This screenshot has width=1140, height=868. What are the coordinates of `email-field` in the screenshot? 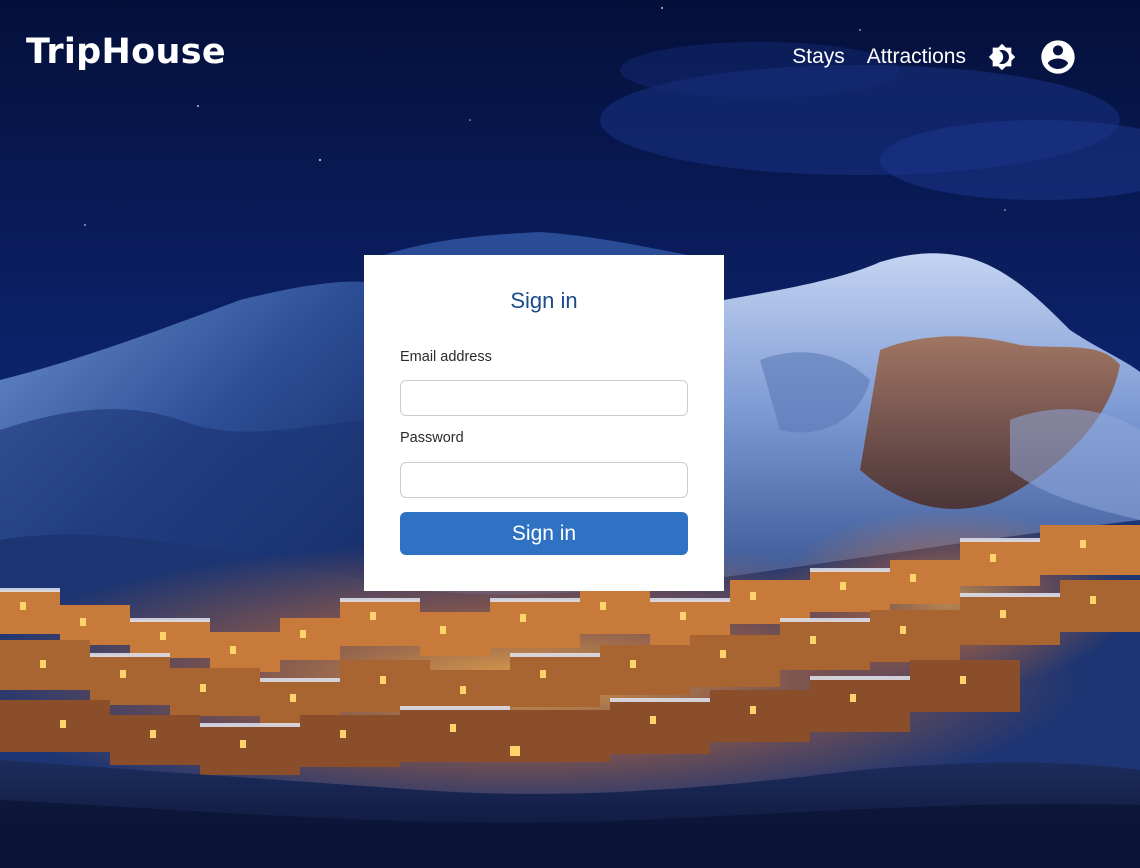 It's located at (544, 398).